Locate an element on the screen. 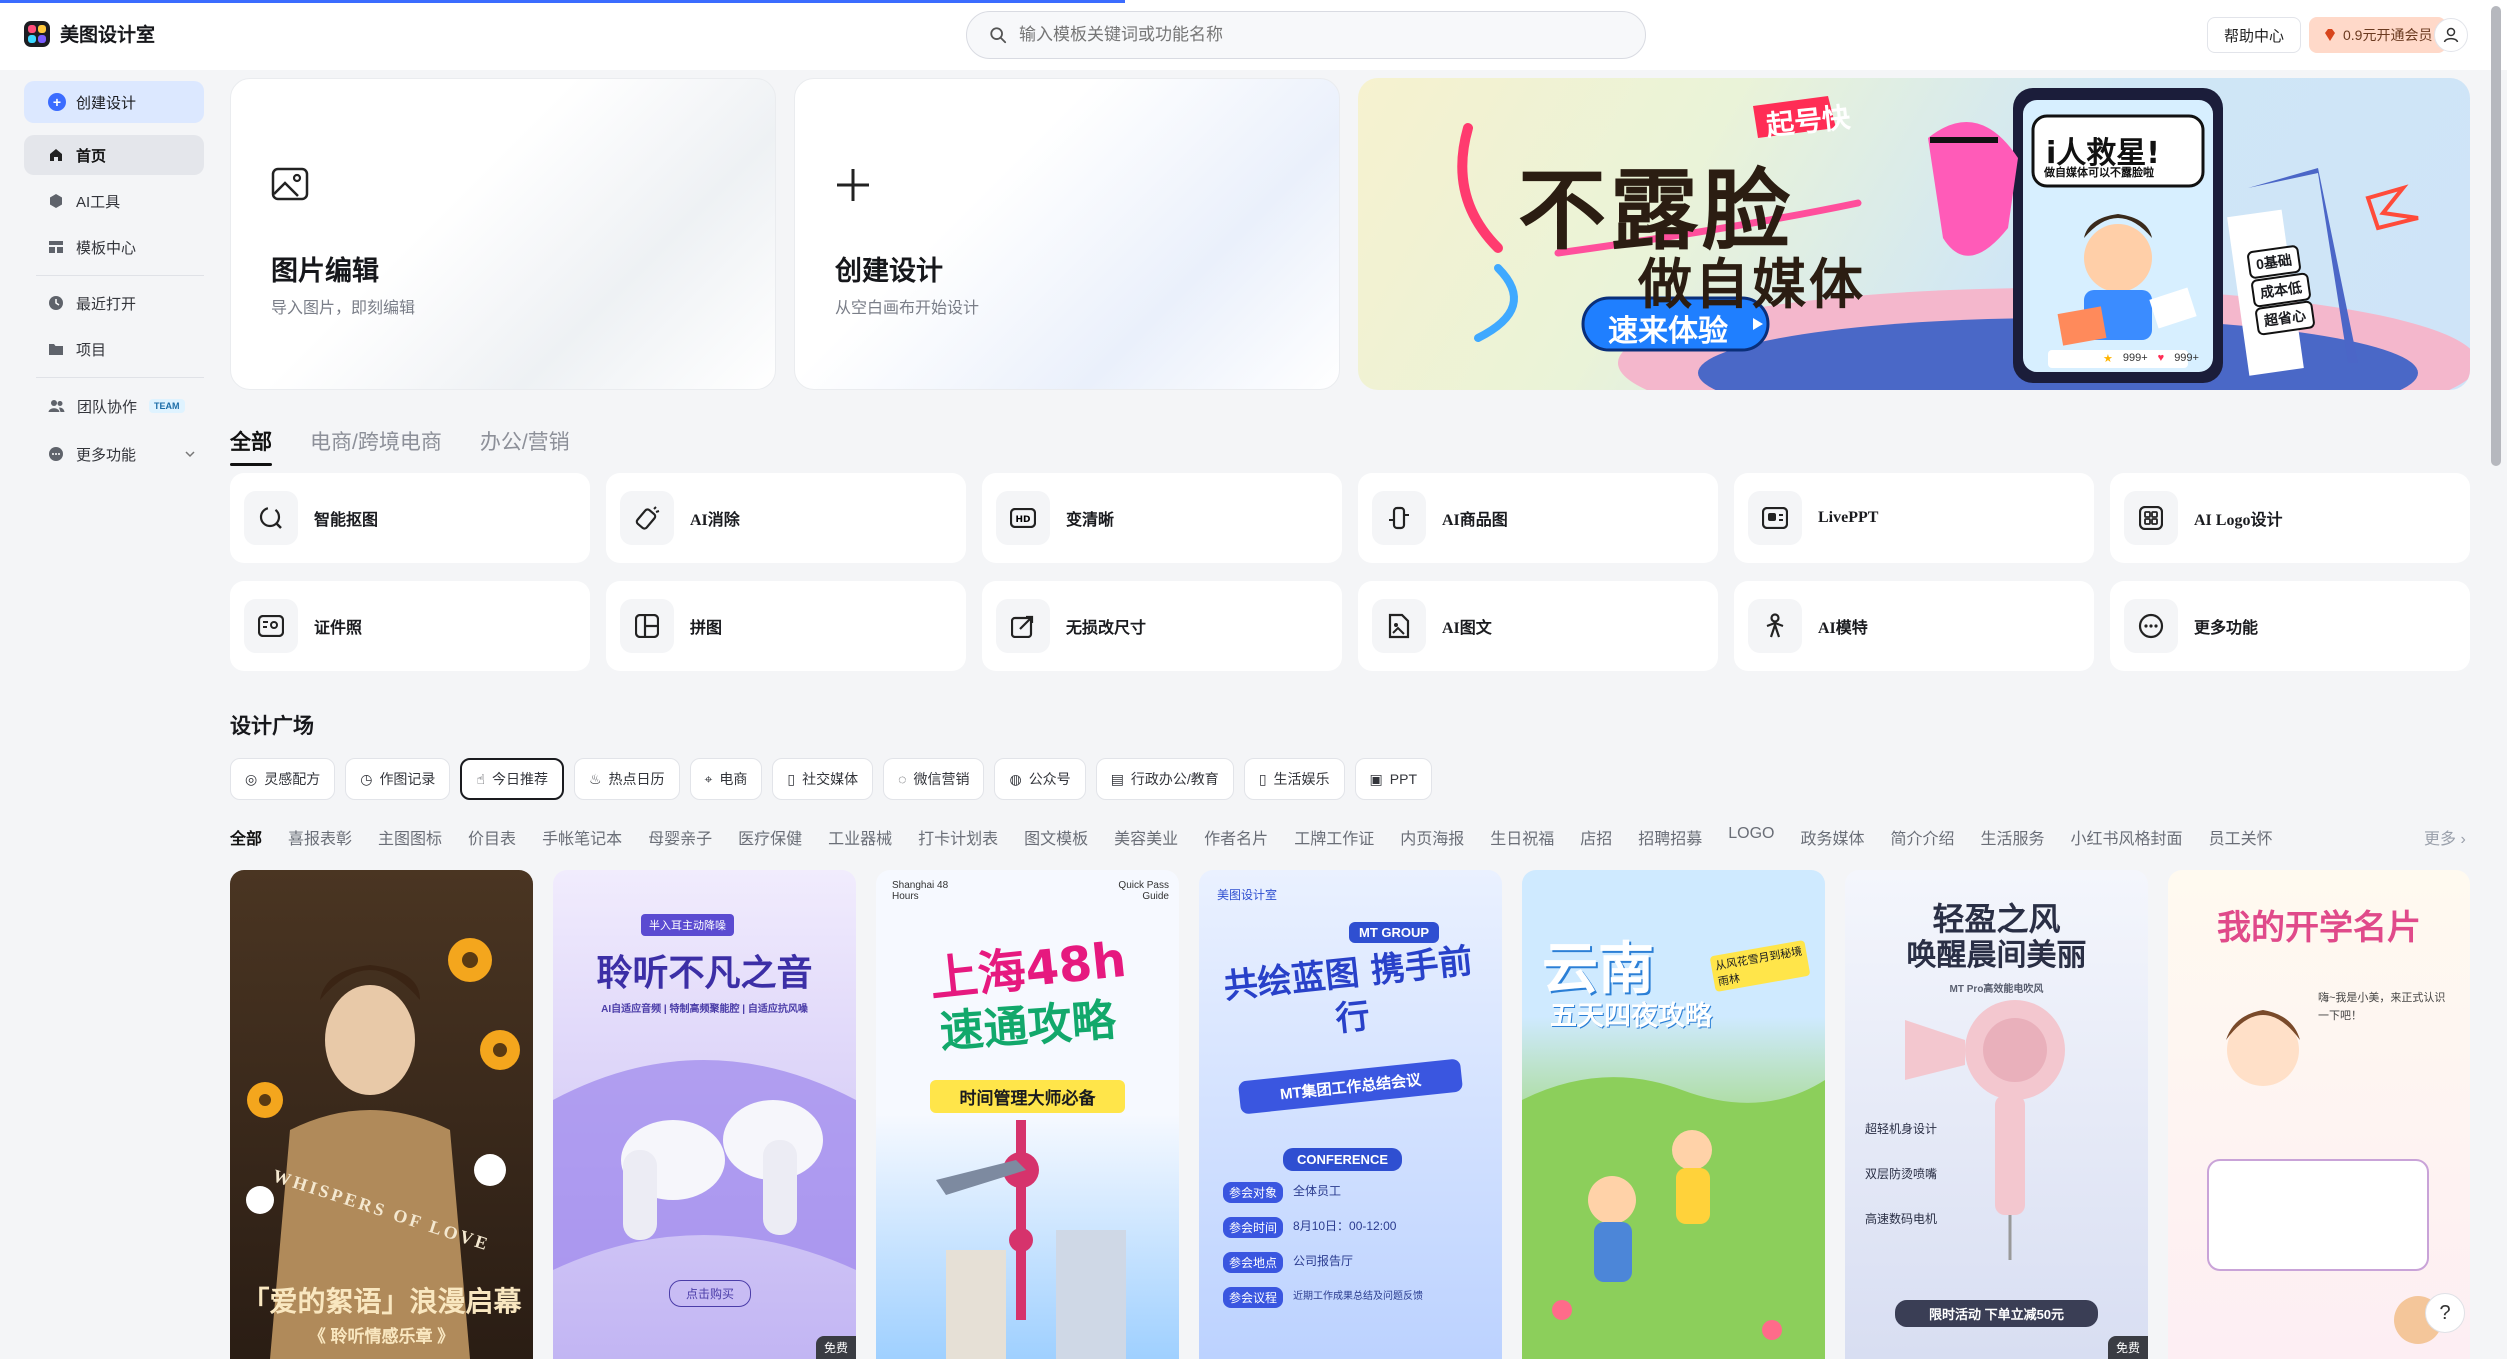 The width and height of the screenshot is (2507, 1359). clock-icon: ◷ is located at coordinates (366, 778).